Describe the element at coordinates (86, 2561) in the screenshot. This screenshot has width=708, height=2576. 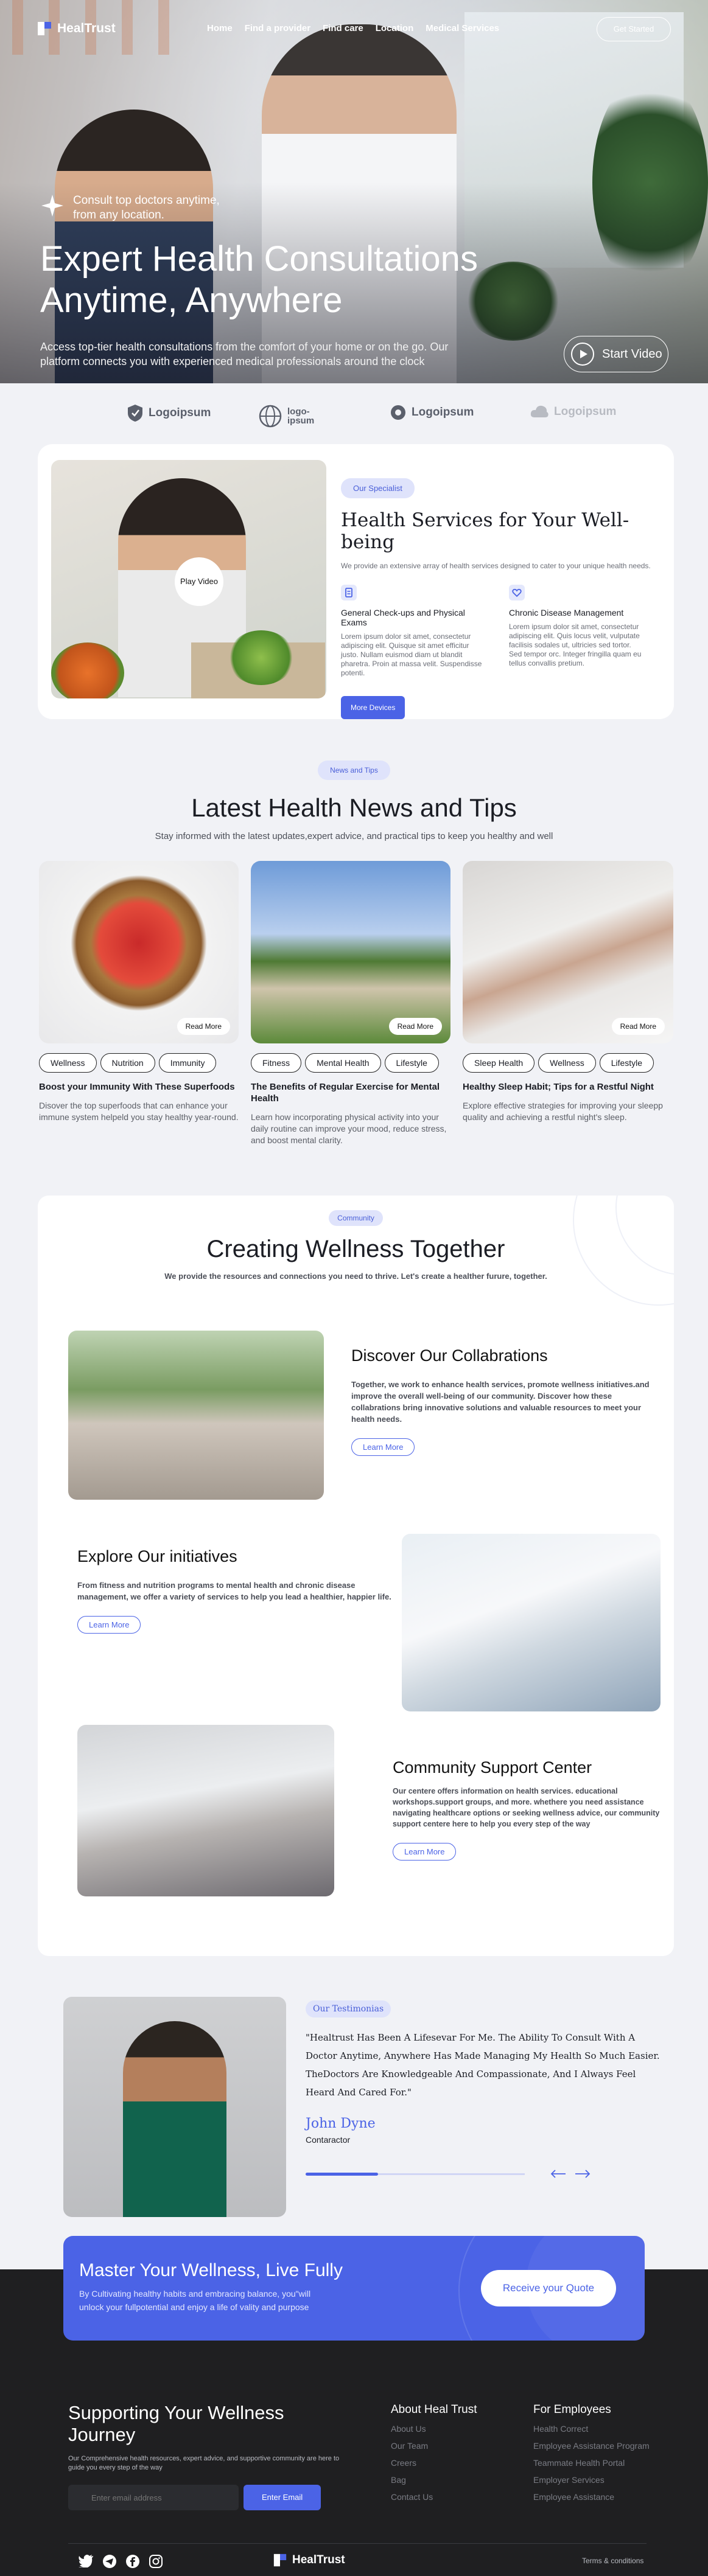
I see `twitter-icon` at that location.